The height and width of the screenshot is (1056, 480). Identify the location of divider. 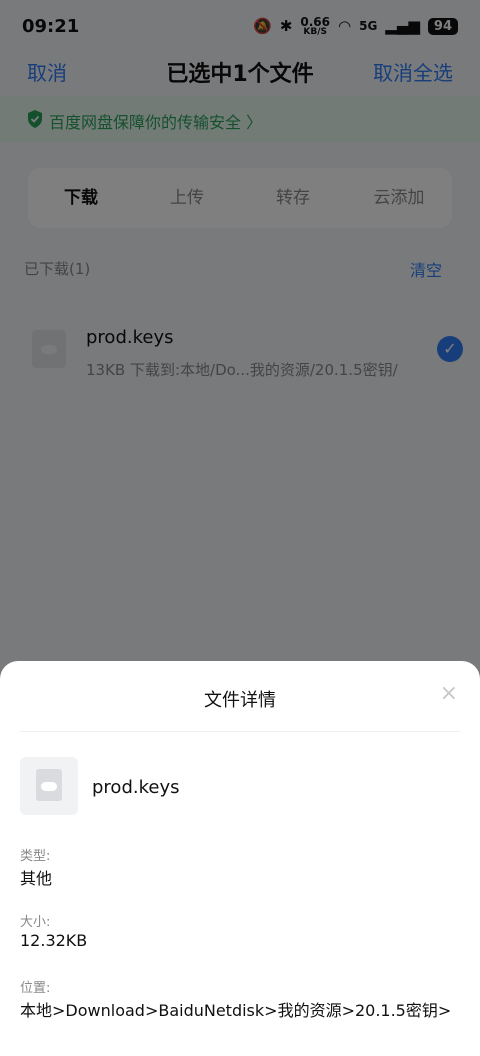
(240, 731).